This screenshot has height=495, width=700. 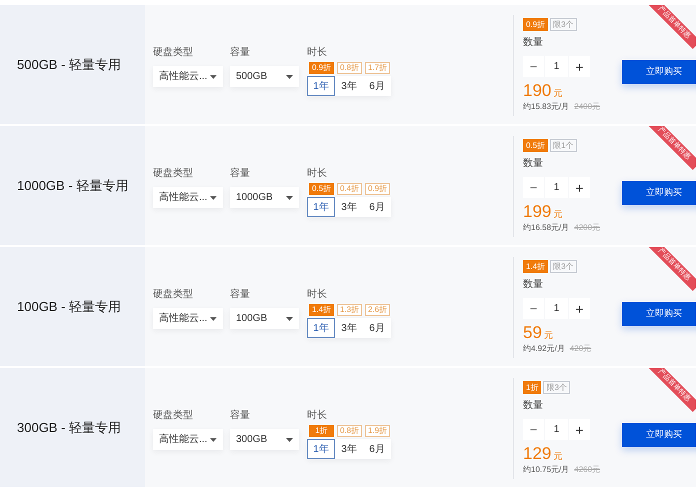 What do you see at coordinates (377, 431) in the screenshot?
I see `discount-badge: 1.9折` at bounding box center [377, 431].